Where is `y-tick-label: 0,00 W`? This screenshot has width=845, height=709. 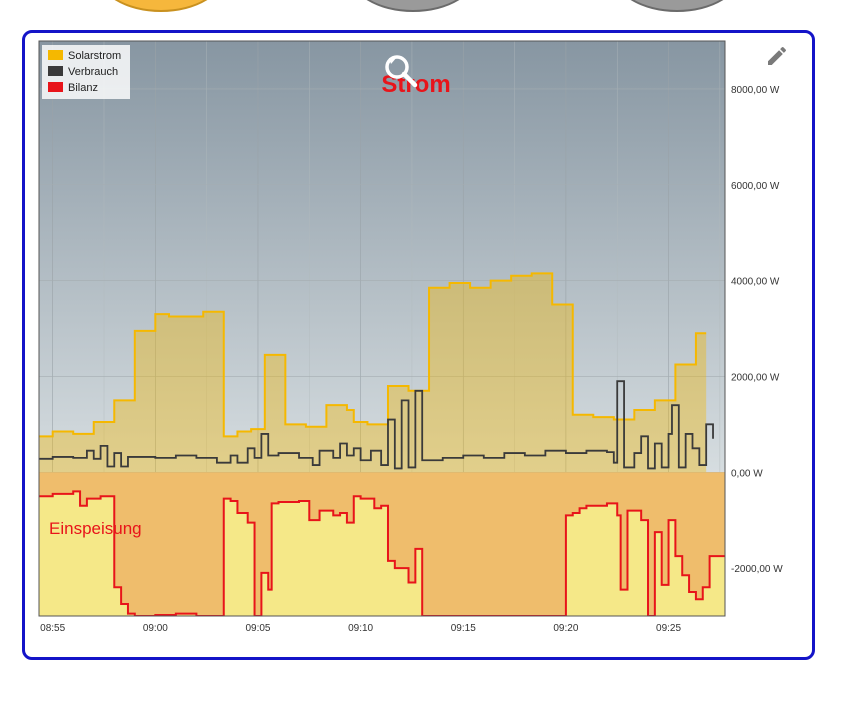
y-tick-label: 0,00 W is located at coordinates (747, 473).